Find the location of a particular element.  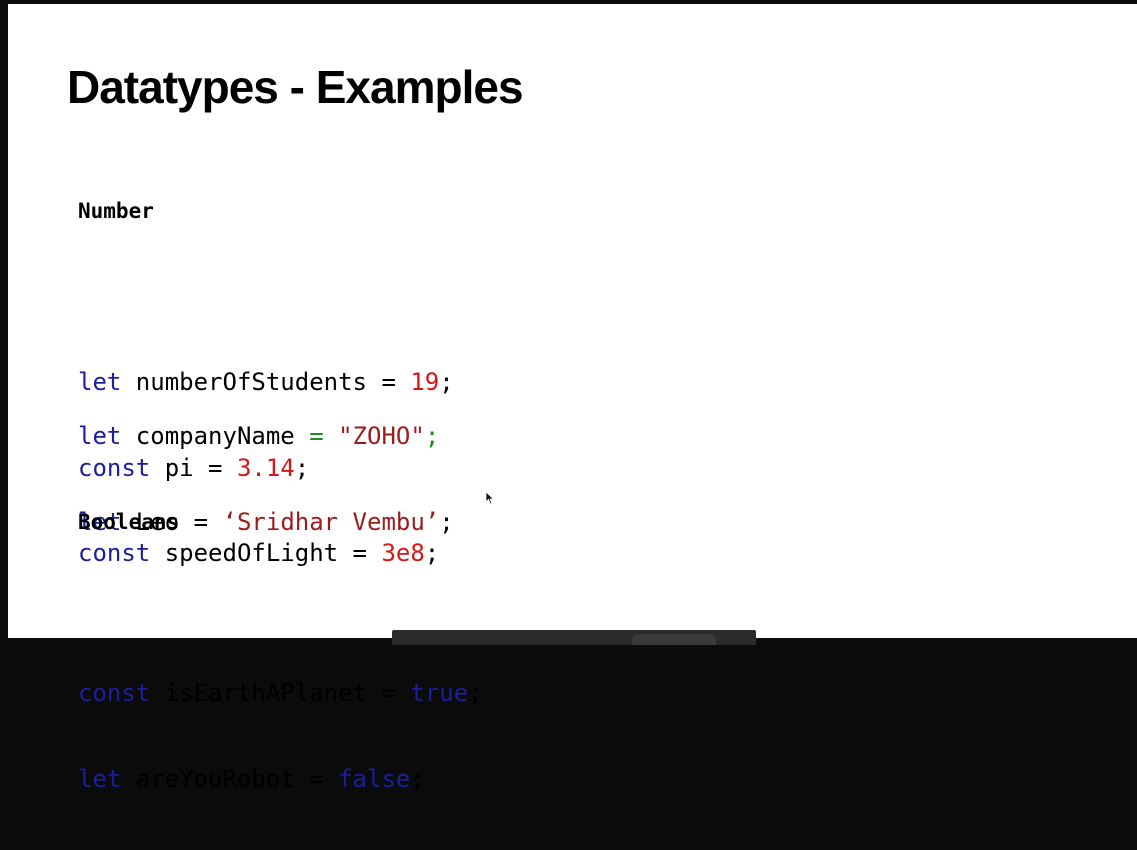

code-text: companyName is located at coordinates (215, 436).